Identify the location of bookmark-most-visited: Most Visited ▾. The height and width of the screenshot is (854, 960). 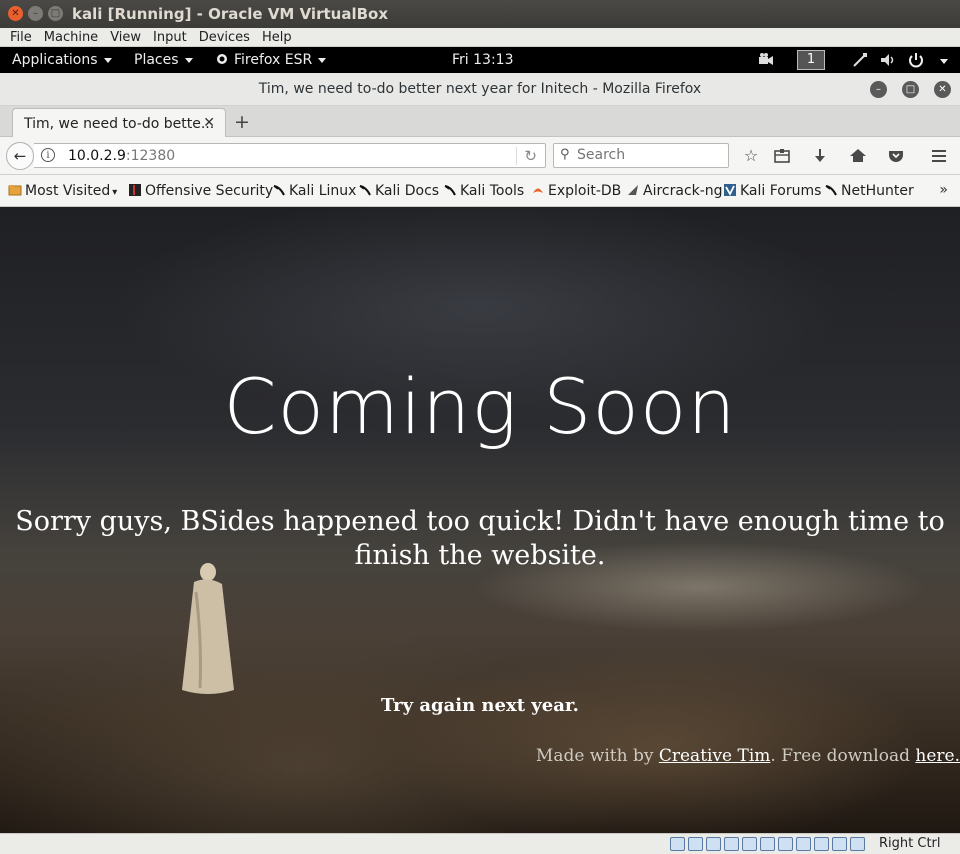
(62, 191).